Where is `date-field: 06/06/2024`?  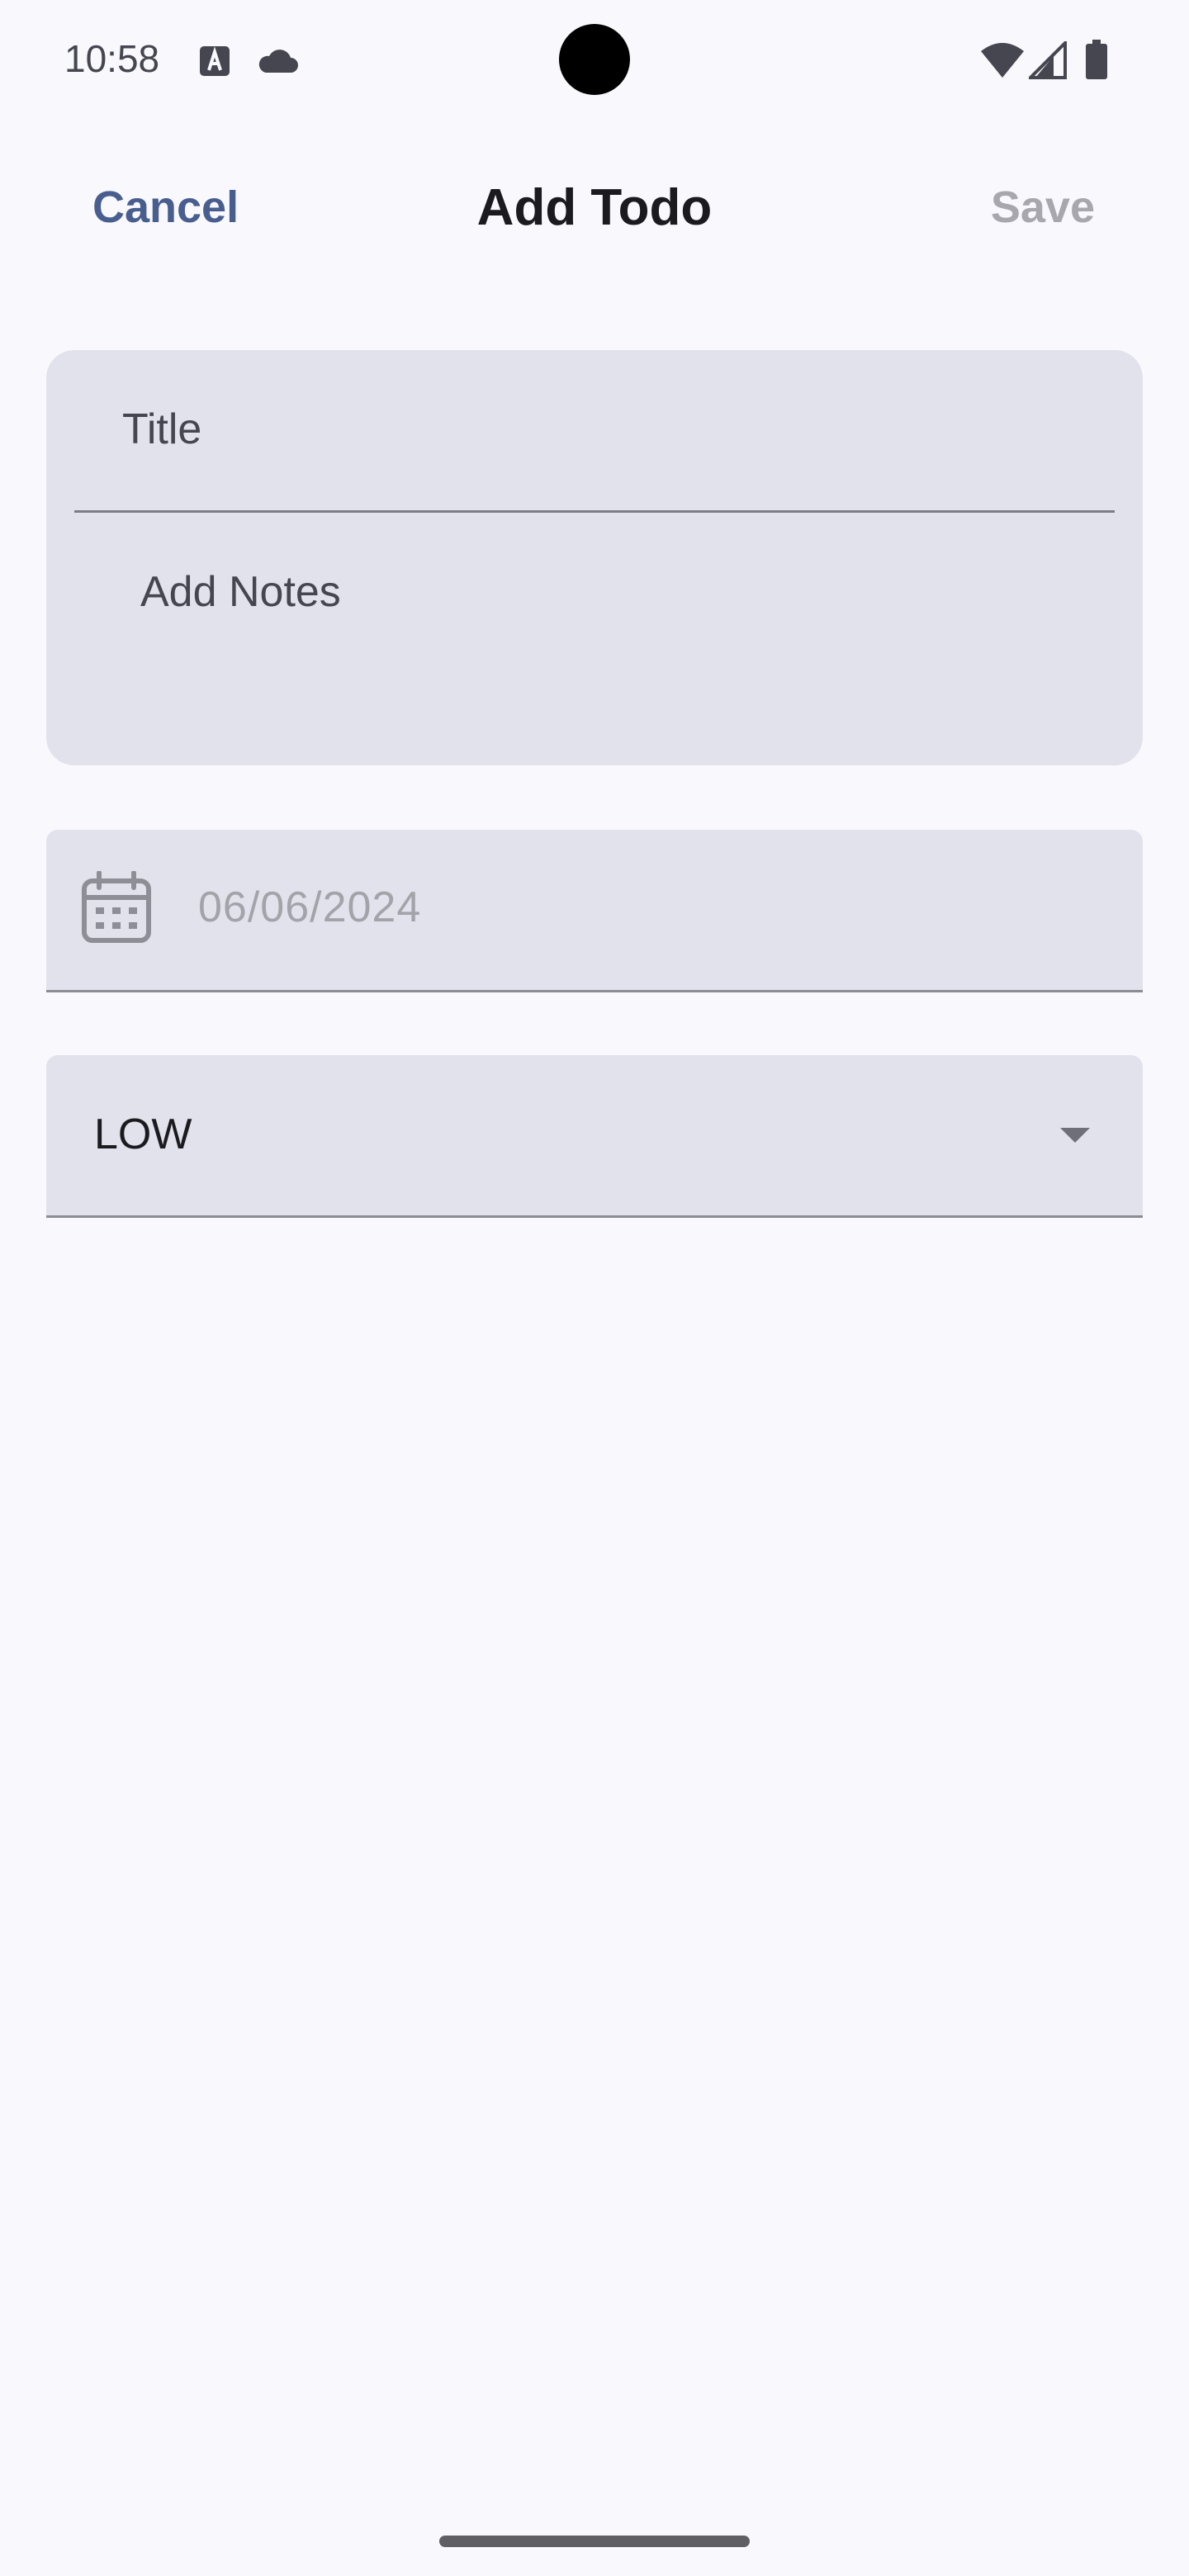
date-field: 06/06/2024 is located at coordinates (594, 911).